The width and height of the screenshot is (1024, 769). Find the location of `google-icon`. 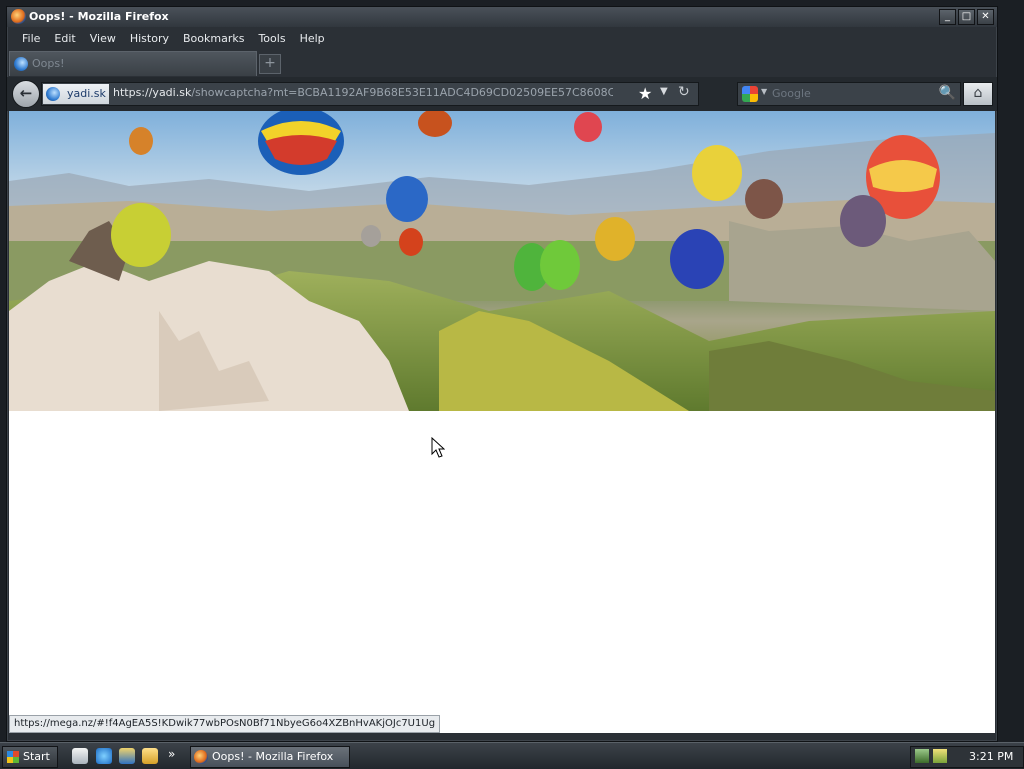

google-icon is located at coordinates (750, 94).